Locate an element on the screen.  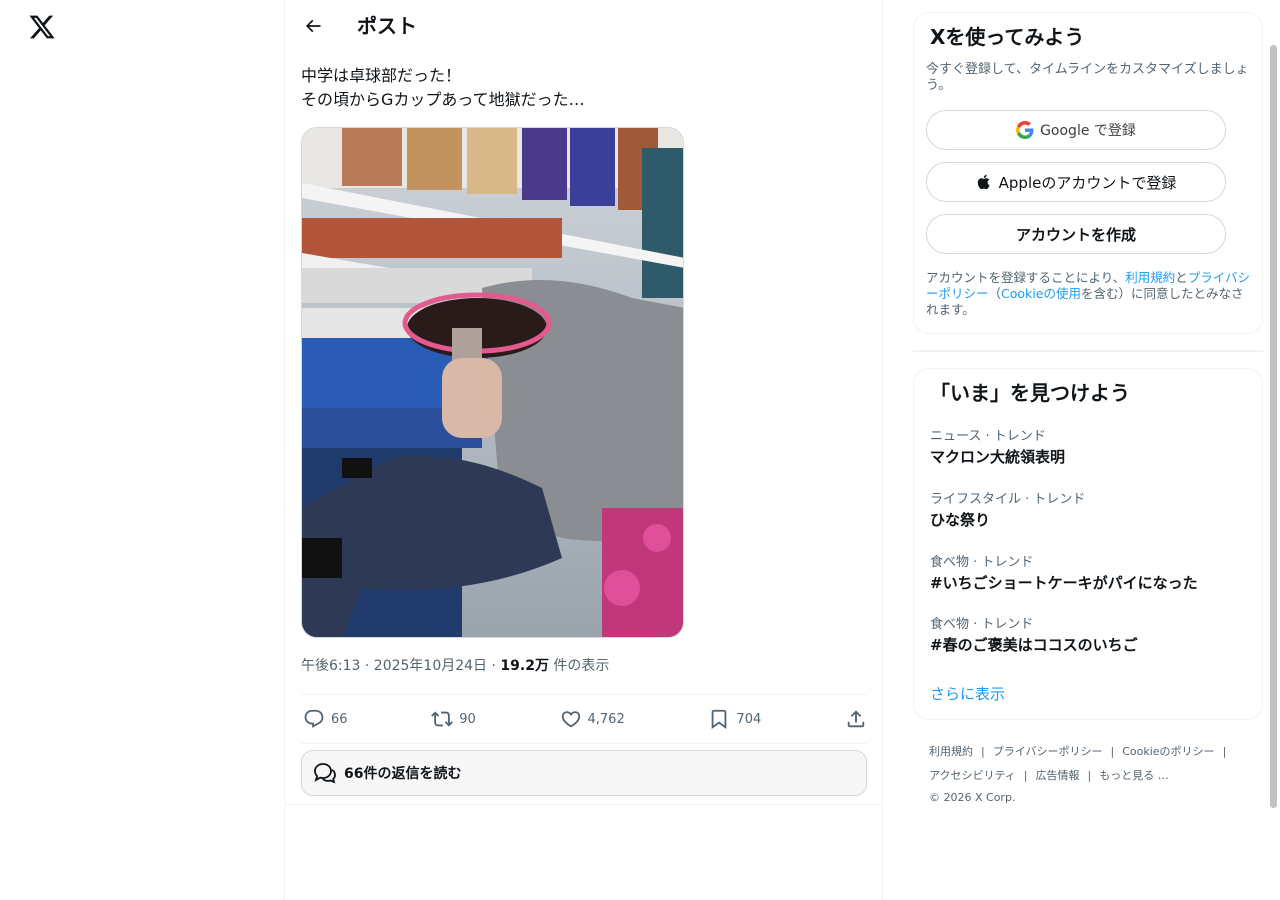
back-button is located at coordinates (313, 26).